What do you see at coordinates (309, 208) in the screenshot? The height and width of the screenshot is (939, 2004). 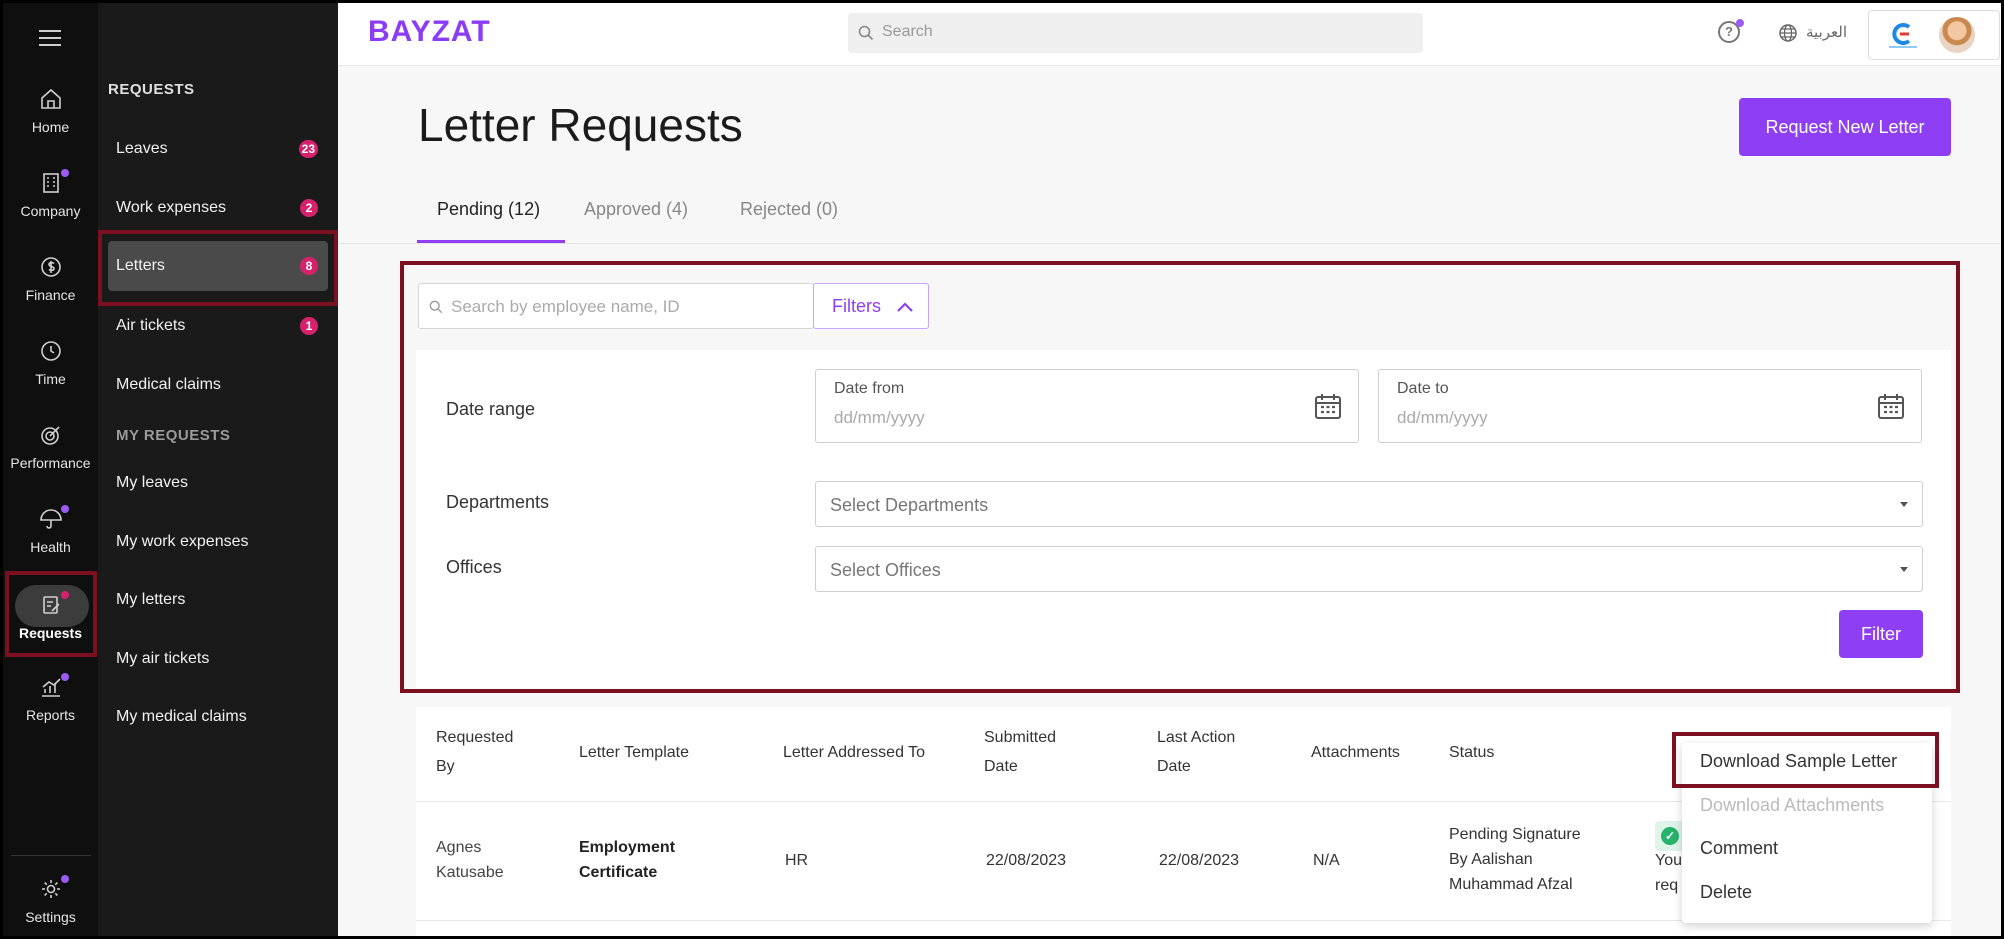 I see `count-badge: 2` at bounding box center [309, 208].